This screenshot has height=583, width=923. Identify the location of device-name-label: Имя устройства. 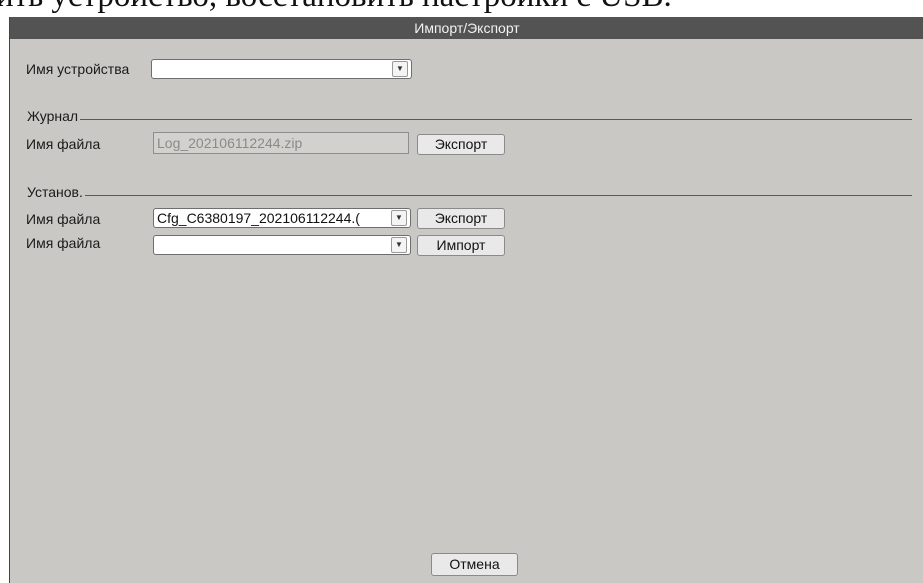
(78, 69).